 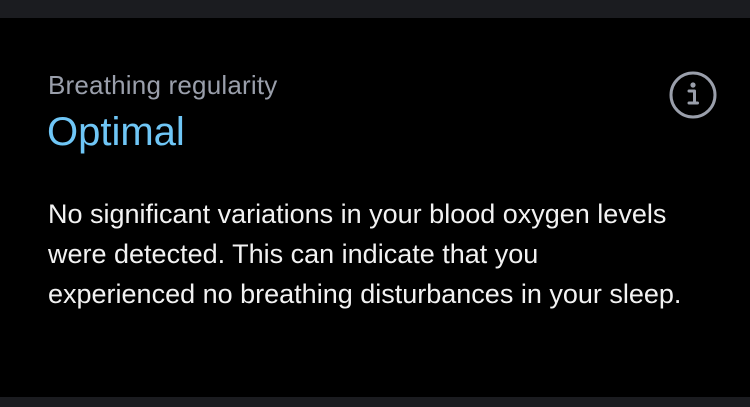 I want to click on info-icon, so click(x=693, y=95).